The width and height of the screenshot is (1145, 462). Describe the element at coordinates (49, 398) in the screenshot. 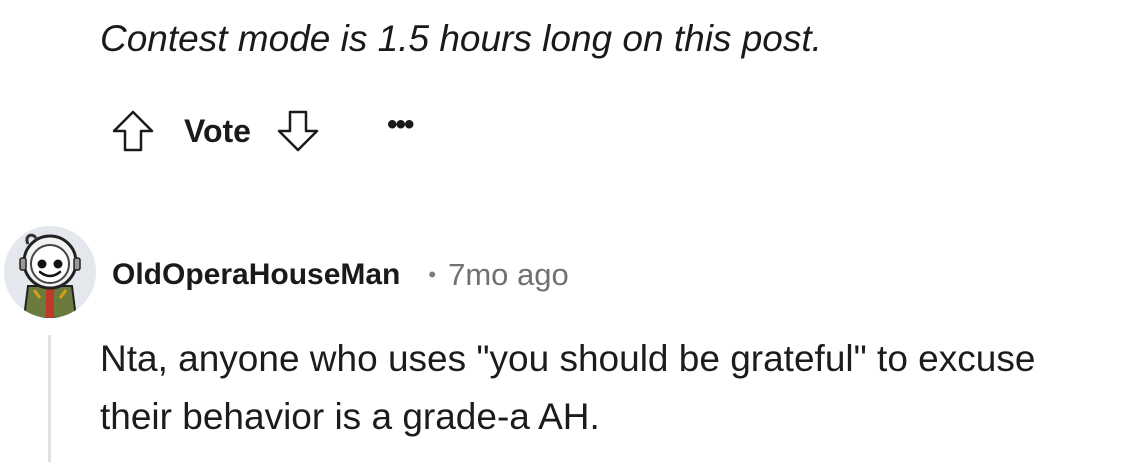

I see `thread-line` at that location.